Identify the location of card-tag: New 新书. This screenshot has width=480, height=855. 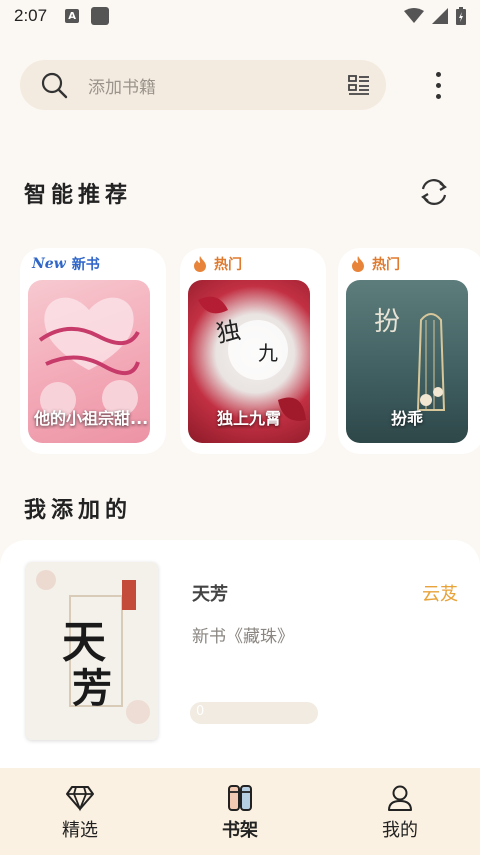
(66, 264).